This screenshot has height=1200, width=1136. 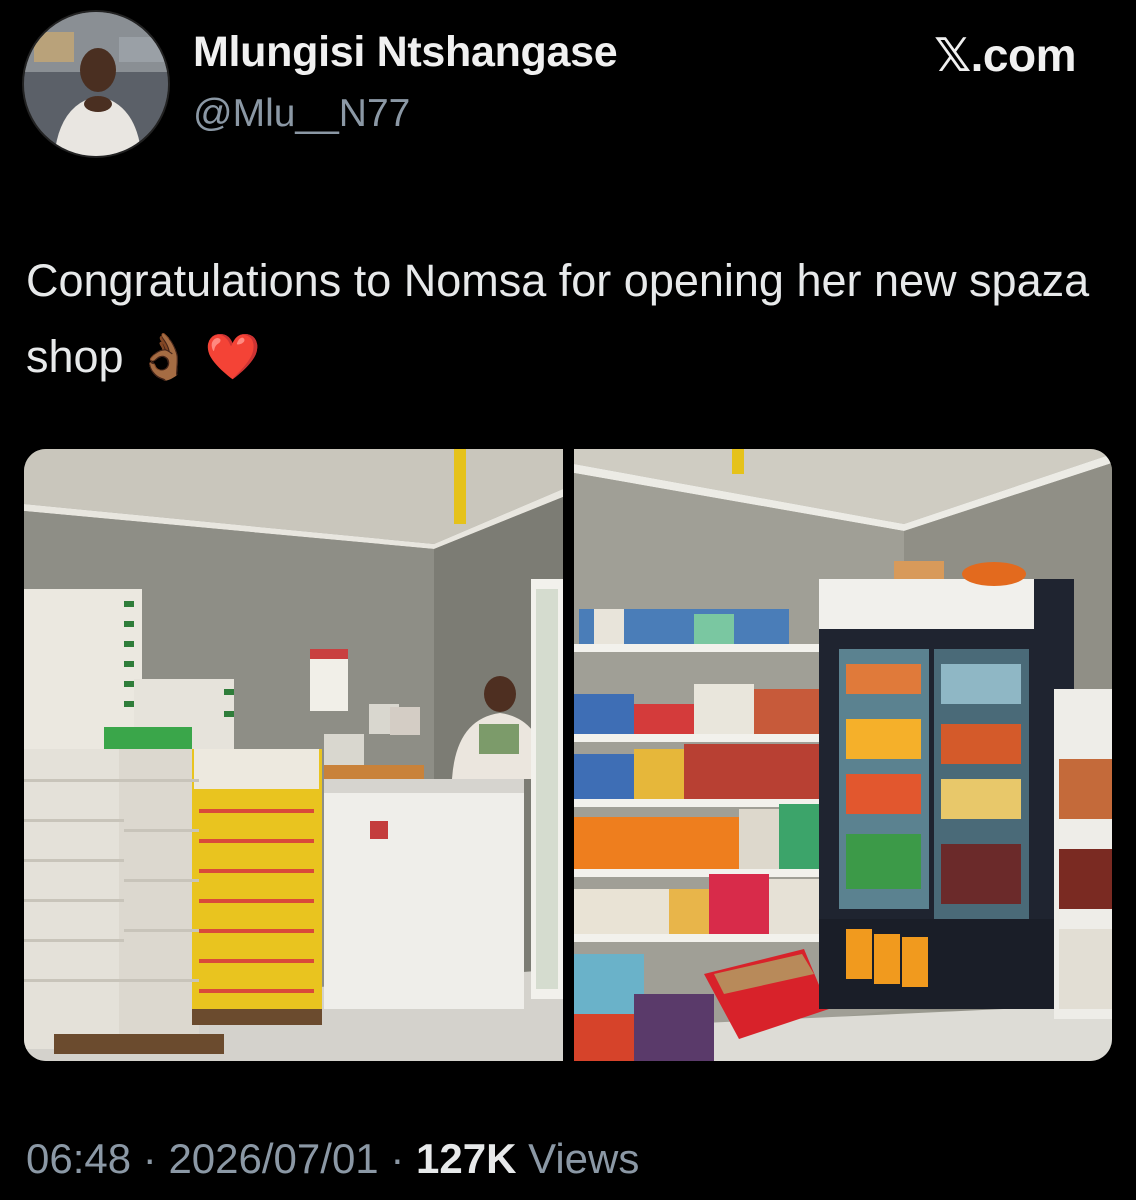 I want to click on avatar-photo, so click(x=96, y=84).